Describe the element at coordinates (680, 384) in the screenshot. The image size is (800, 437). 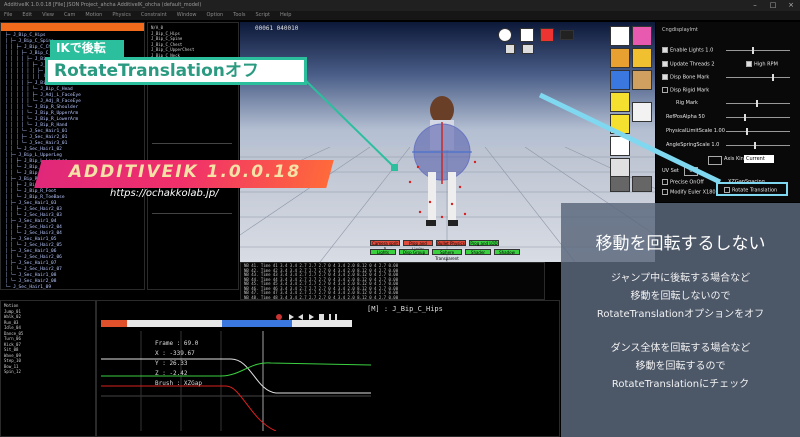
I see `overlay-para2-line3: RotateTranslationにチェック` at that location.